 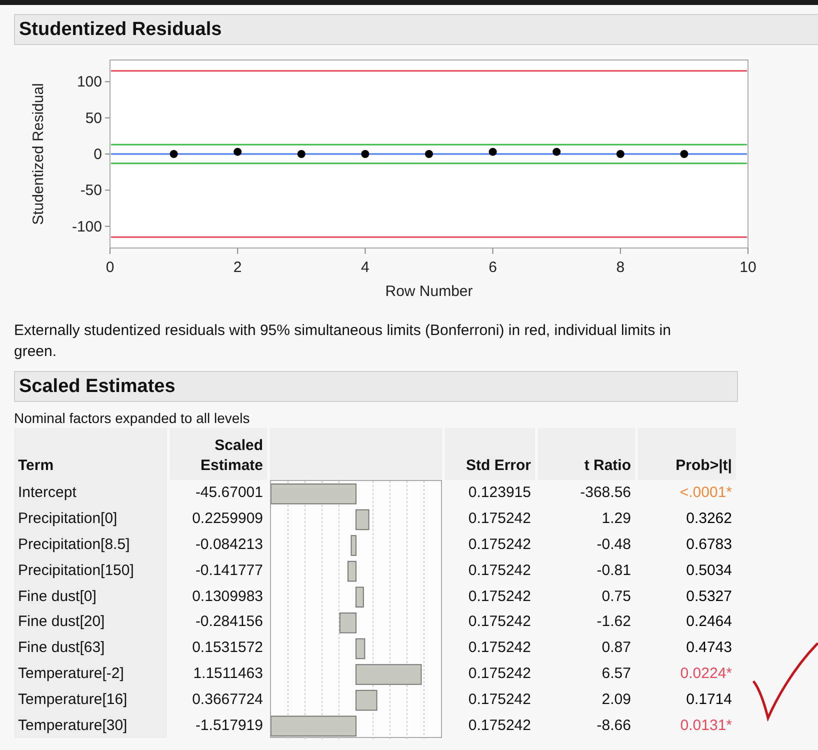 What do you see at coordinates (90, 647) in the screenshot?
I see `term-cell: Fine dust[63]` at bounding box center [90, 647].